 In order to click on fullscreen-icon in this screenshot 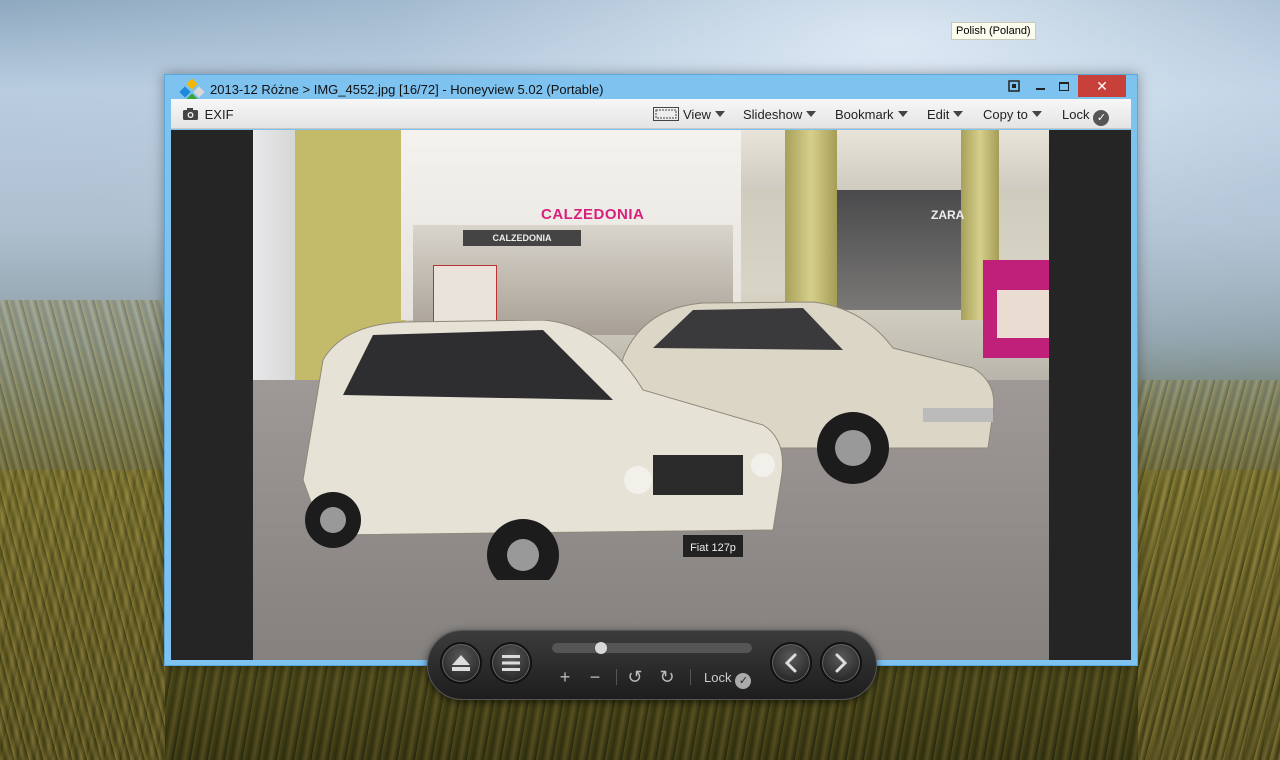, I will do `click(1014, 86)`.